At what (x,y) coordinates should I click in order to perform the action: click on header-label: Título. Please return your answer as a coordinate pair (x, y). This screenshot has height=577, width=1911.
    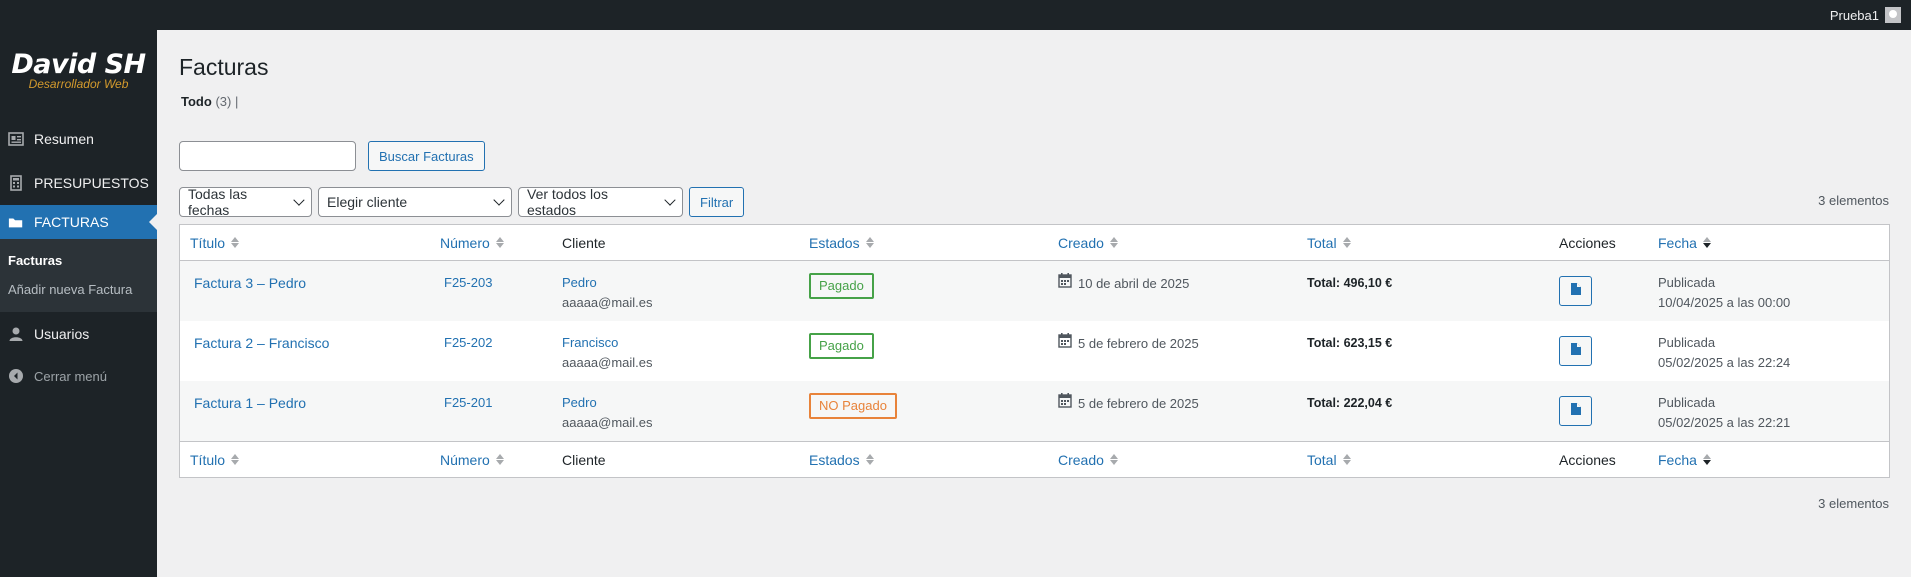
    Looking at the image, I should click on (208, 242).